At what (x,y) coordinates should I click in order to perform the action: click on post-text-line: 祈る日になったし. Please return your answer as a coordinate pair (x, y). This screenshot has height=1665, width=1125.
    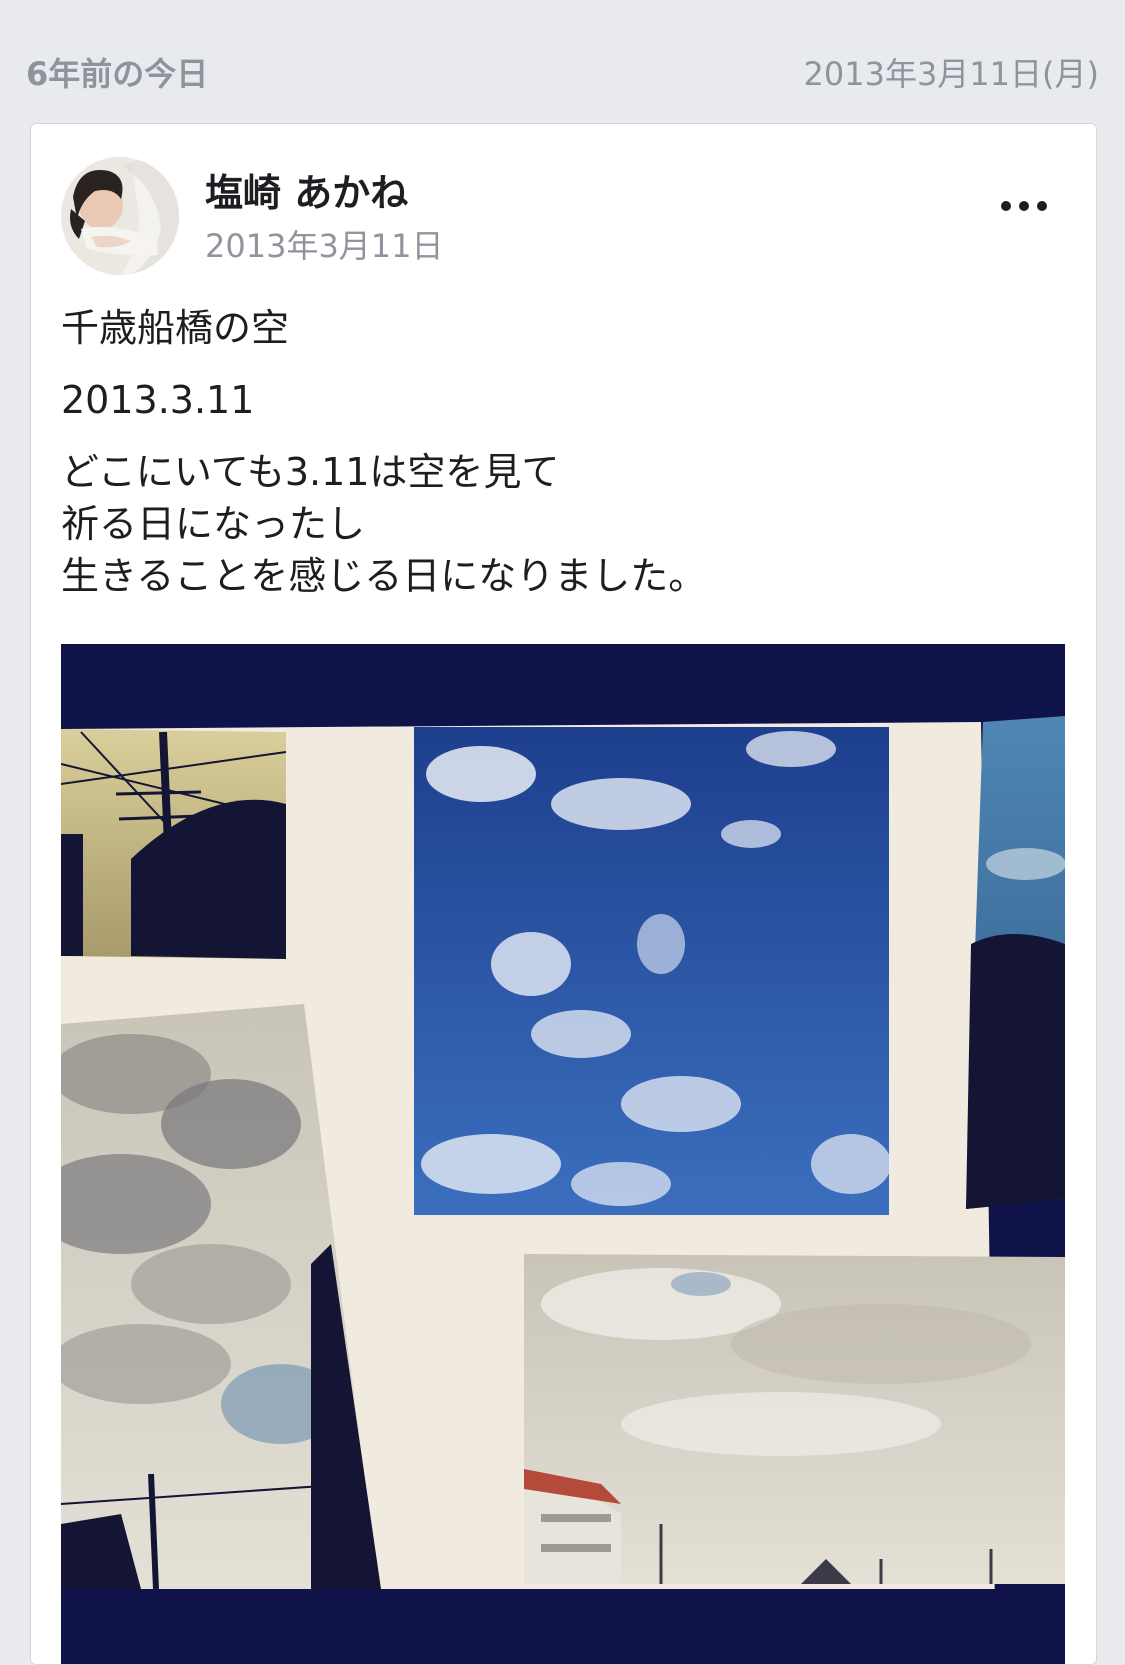
    Looking at the image, I should click on (213, 524).